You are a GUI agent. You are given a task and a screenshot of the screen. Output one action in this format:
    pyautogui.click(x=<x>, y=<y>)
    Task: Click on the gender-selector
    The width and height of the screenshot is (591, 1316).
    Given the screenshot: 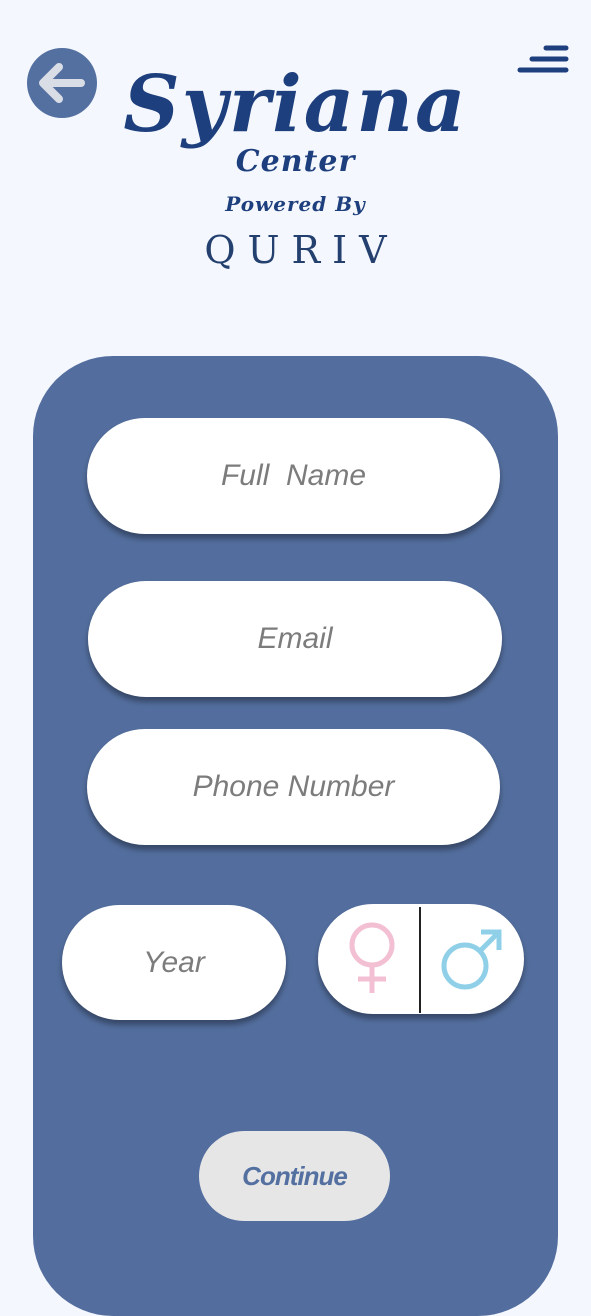 What is the action you would take?
    pyautogui.click(x=421, y=959)
    